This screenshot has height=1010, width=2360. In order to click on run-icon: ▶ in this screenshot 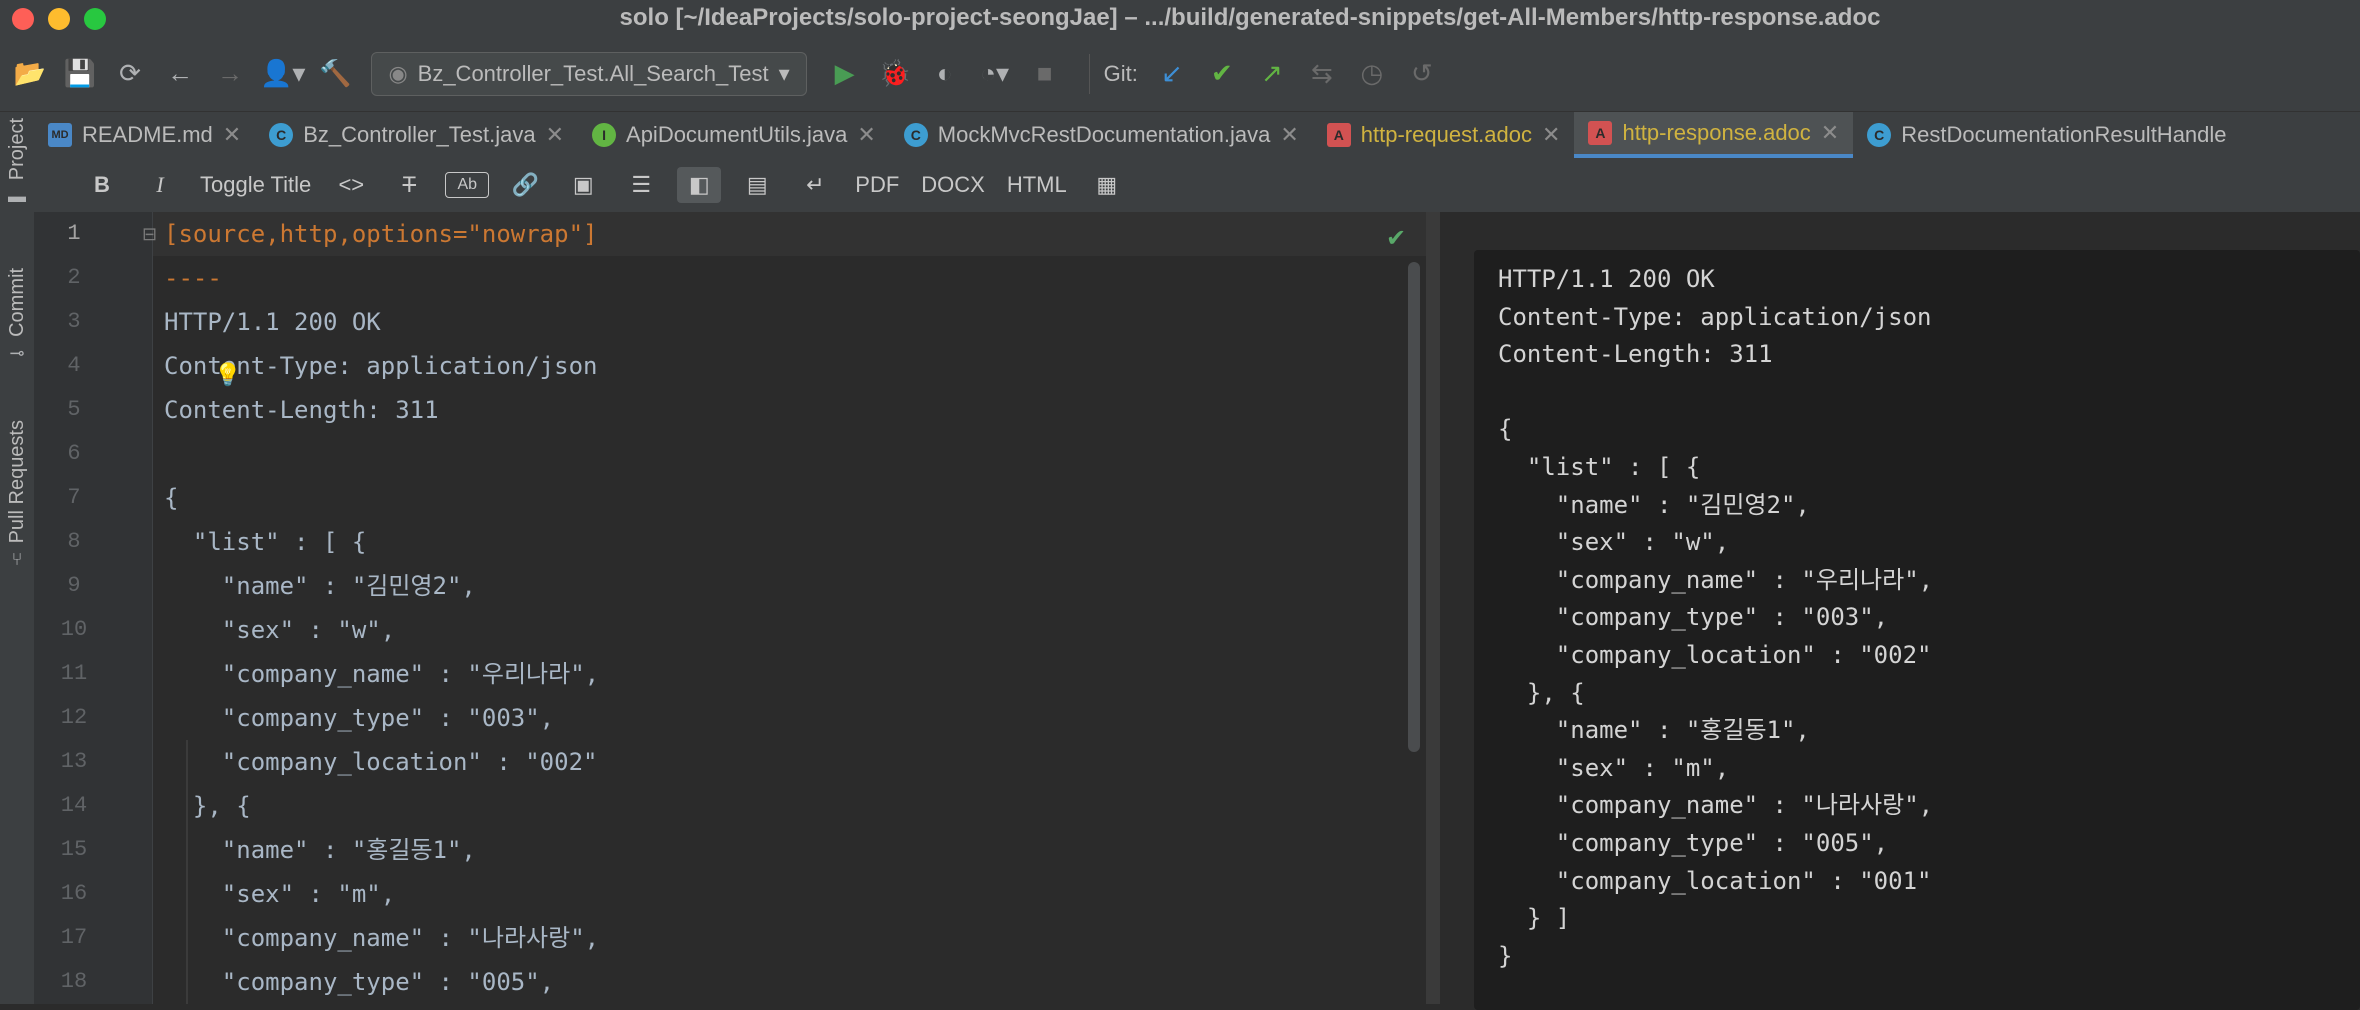, I will do `click(845, 74)`.